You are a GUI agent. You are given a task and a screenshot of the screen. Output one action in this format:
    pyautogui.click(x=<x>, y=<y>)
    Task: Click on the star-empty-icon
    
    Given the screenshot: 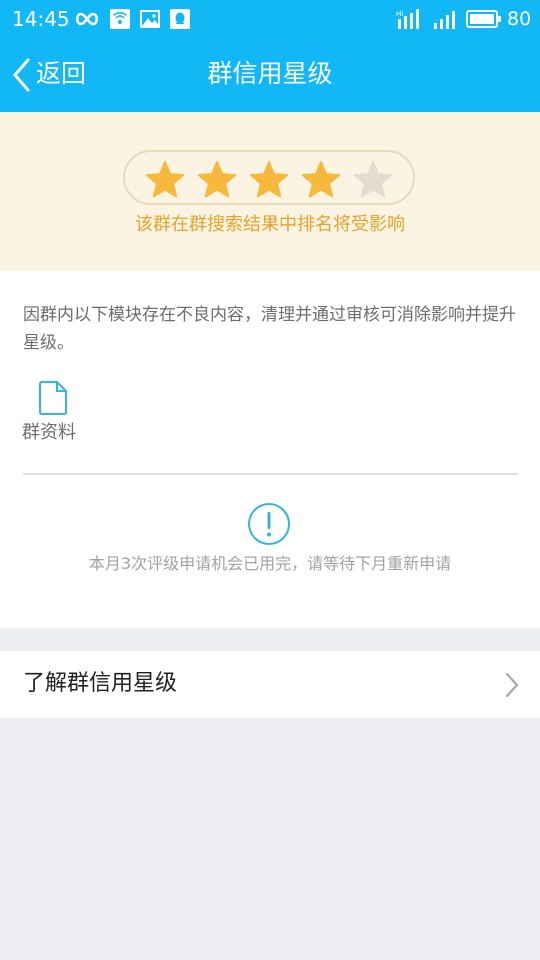 What is the action you would take?
    pyautogui.click(x=373, y=179)
    